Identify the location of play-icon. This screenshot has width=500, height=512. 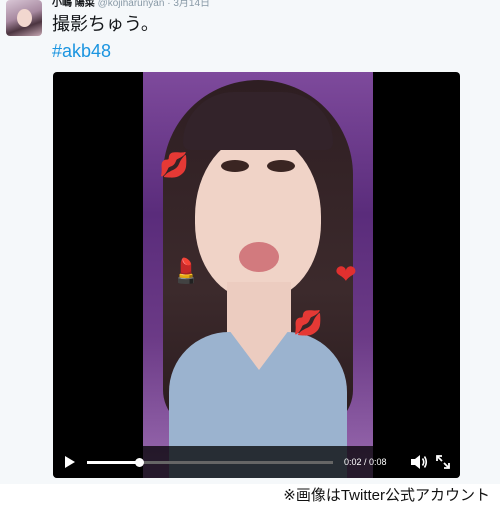
(70, 462).